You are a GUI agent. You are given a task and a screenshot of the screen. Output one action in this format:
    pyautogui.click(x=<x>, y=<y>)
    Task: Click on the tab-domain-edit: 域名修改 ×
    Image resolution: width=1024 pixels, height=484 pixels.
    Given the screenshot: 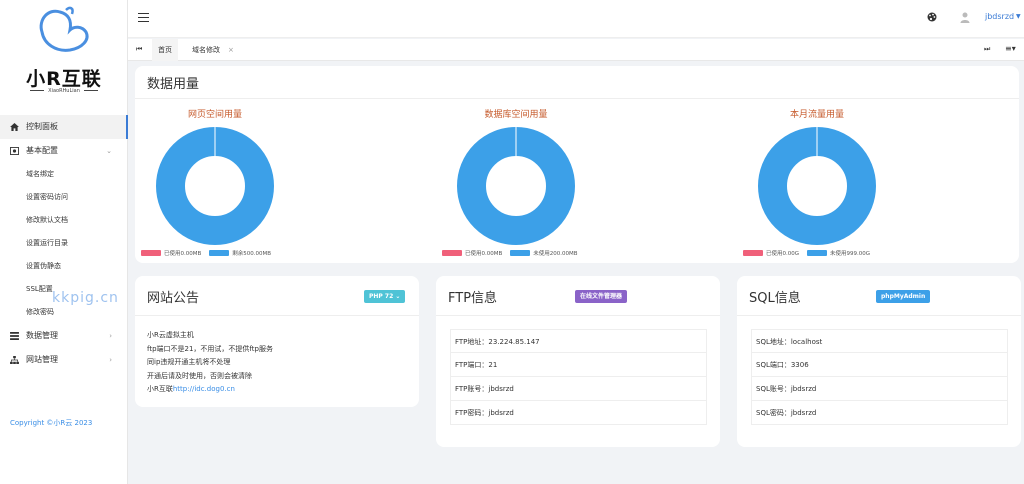 What is the action you would take?
    pyautogui.click(x=213, y=50)
    